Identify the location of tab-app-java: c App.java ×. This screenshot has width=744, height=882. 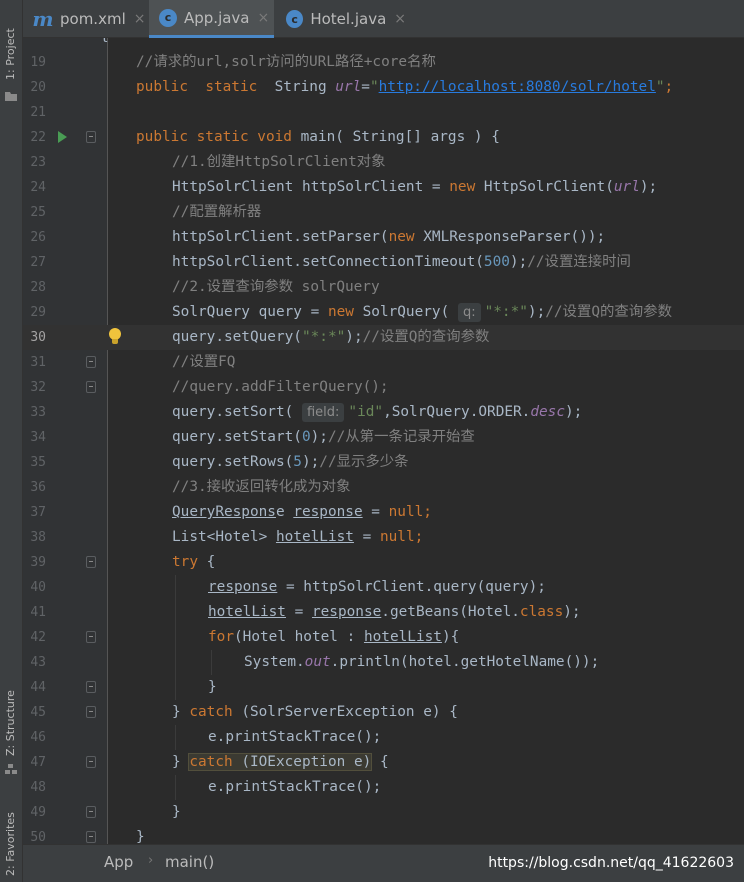
(211, 19).